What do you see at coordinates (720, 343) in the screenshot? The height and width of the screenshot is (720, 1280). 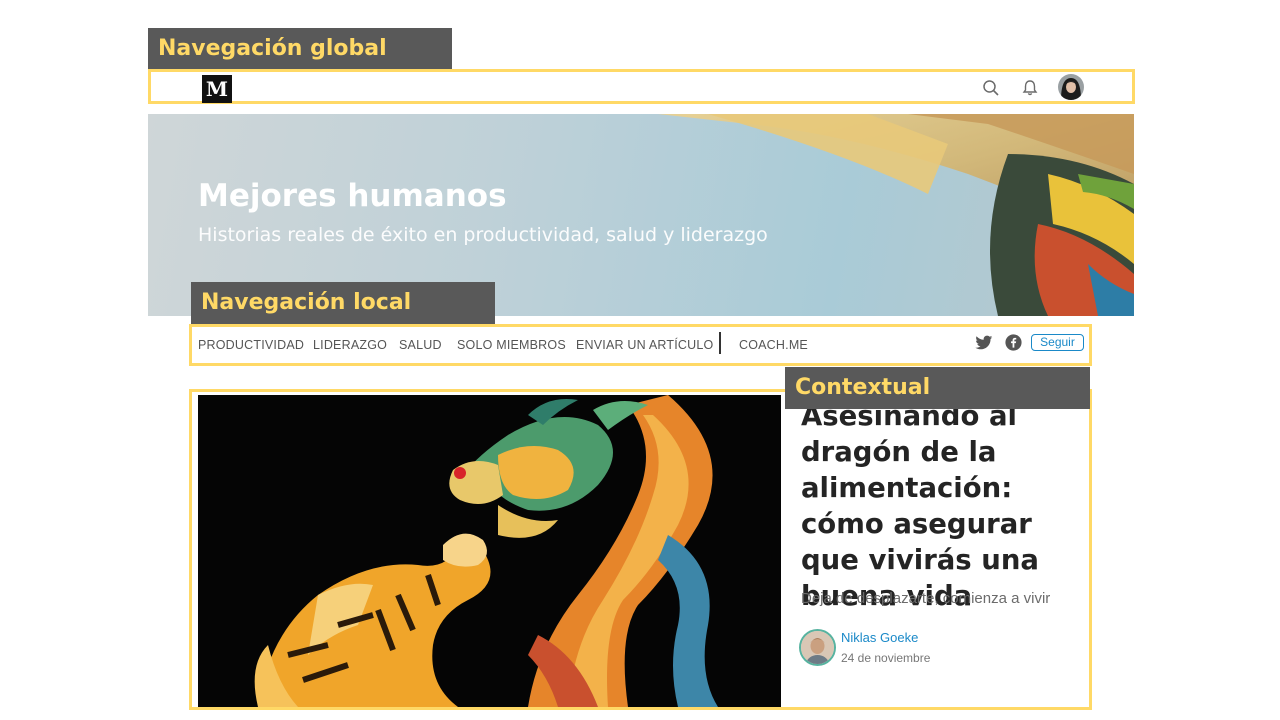 I see `nav-divider` at bounding box center [720, 343].